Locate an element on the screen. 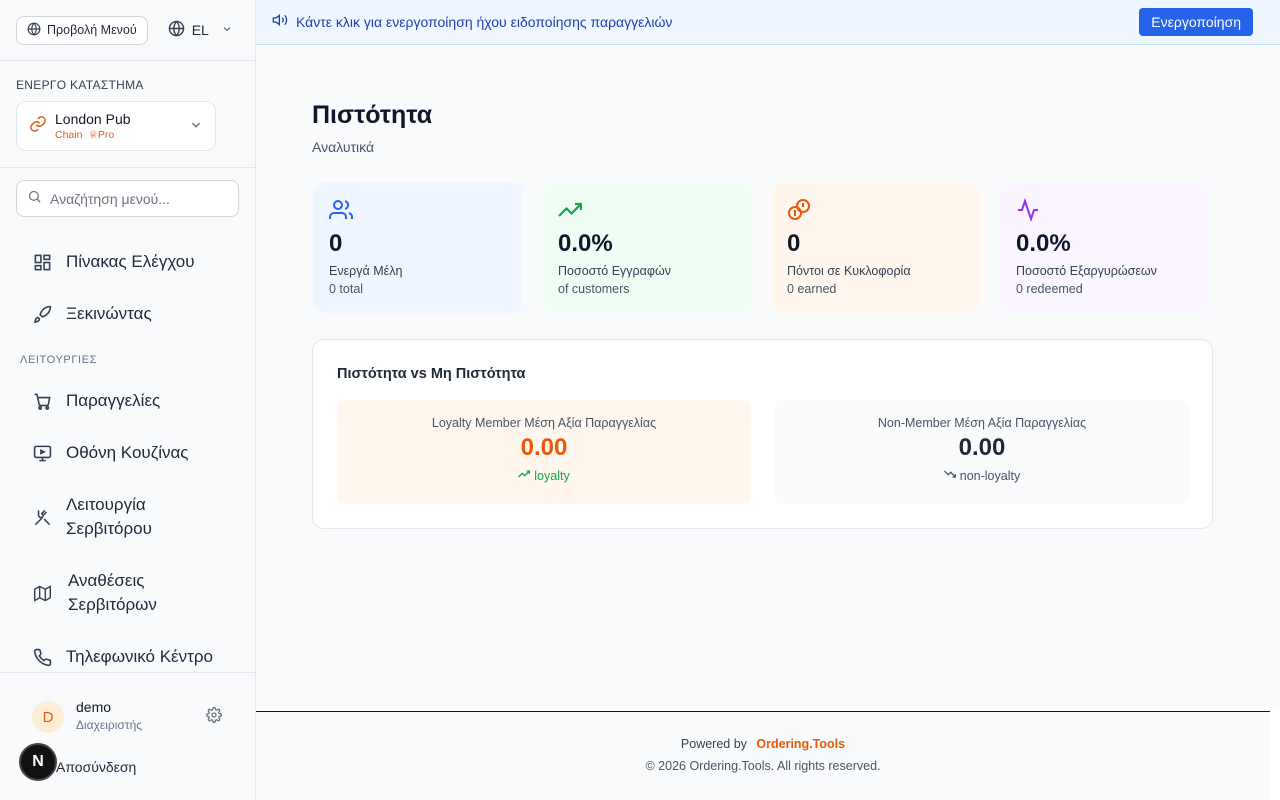  stat-sub: 0 total is located at coordinates (346, 289).